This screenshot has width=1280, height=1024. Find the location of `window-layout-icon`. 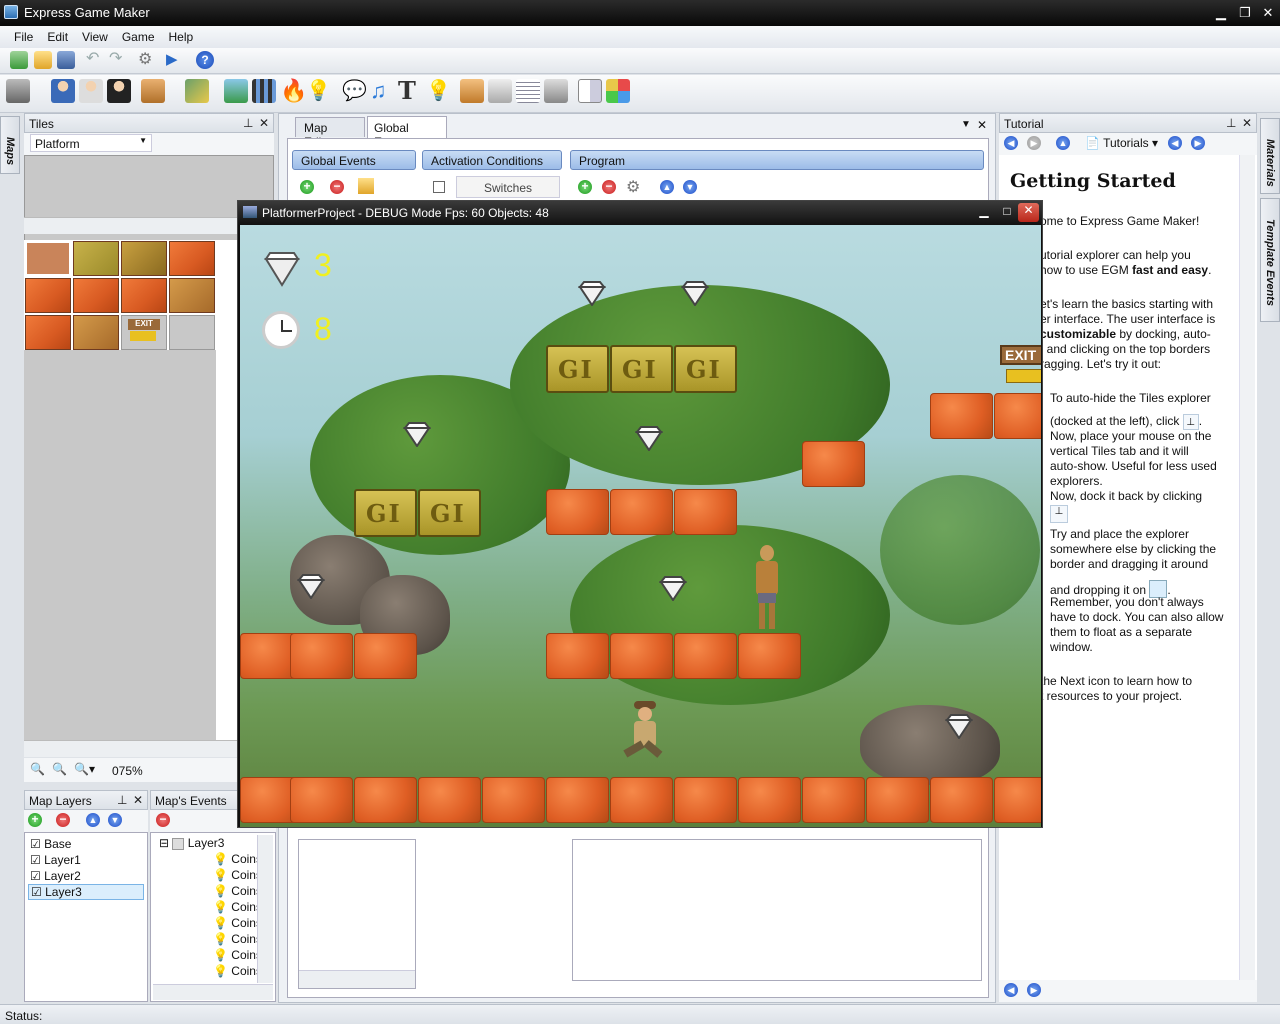

window-layout-icon is located at coordinates (590, 91).